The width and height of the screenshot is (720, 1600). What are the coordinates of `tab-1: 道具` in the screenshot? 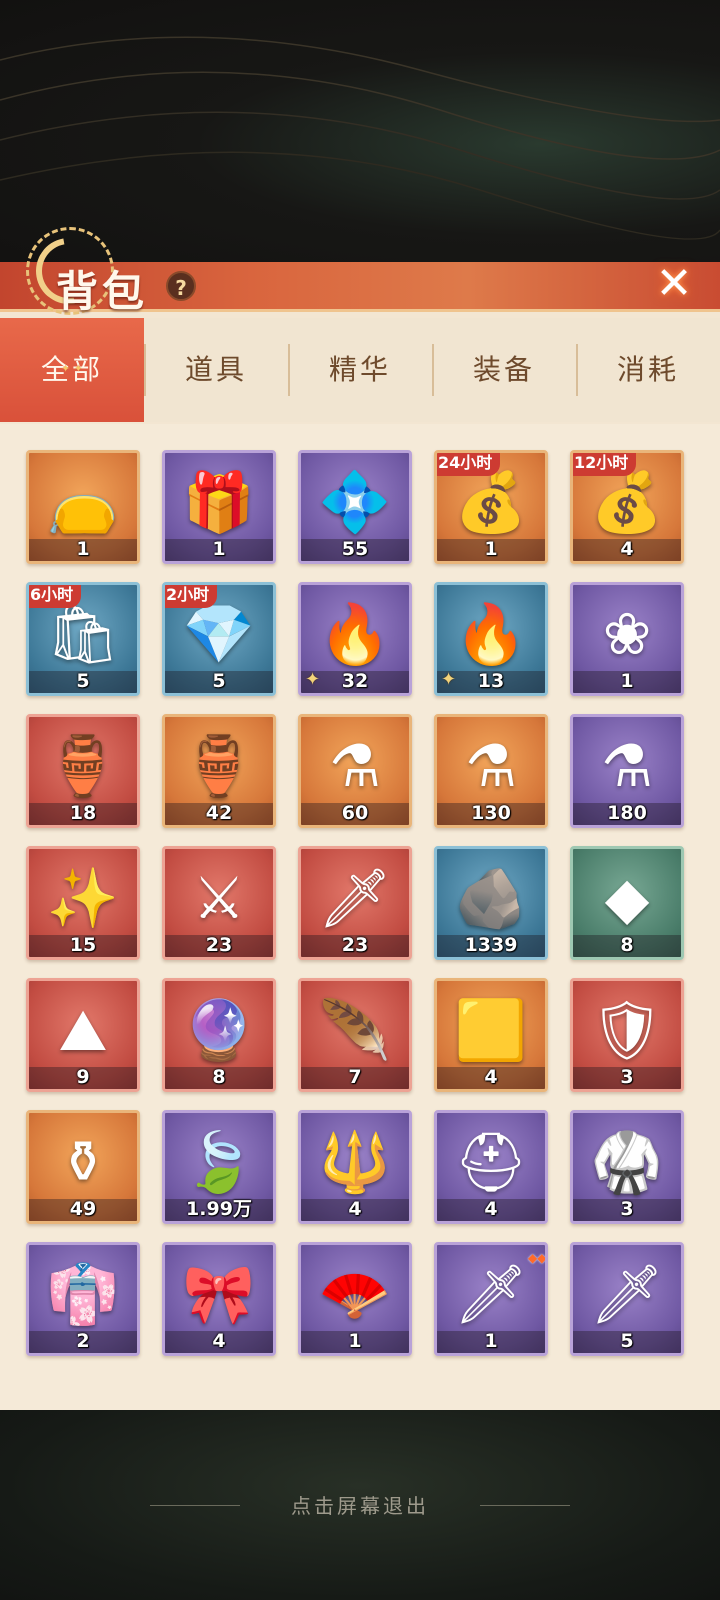 It's located at (216, 370).